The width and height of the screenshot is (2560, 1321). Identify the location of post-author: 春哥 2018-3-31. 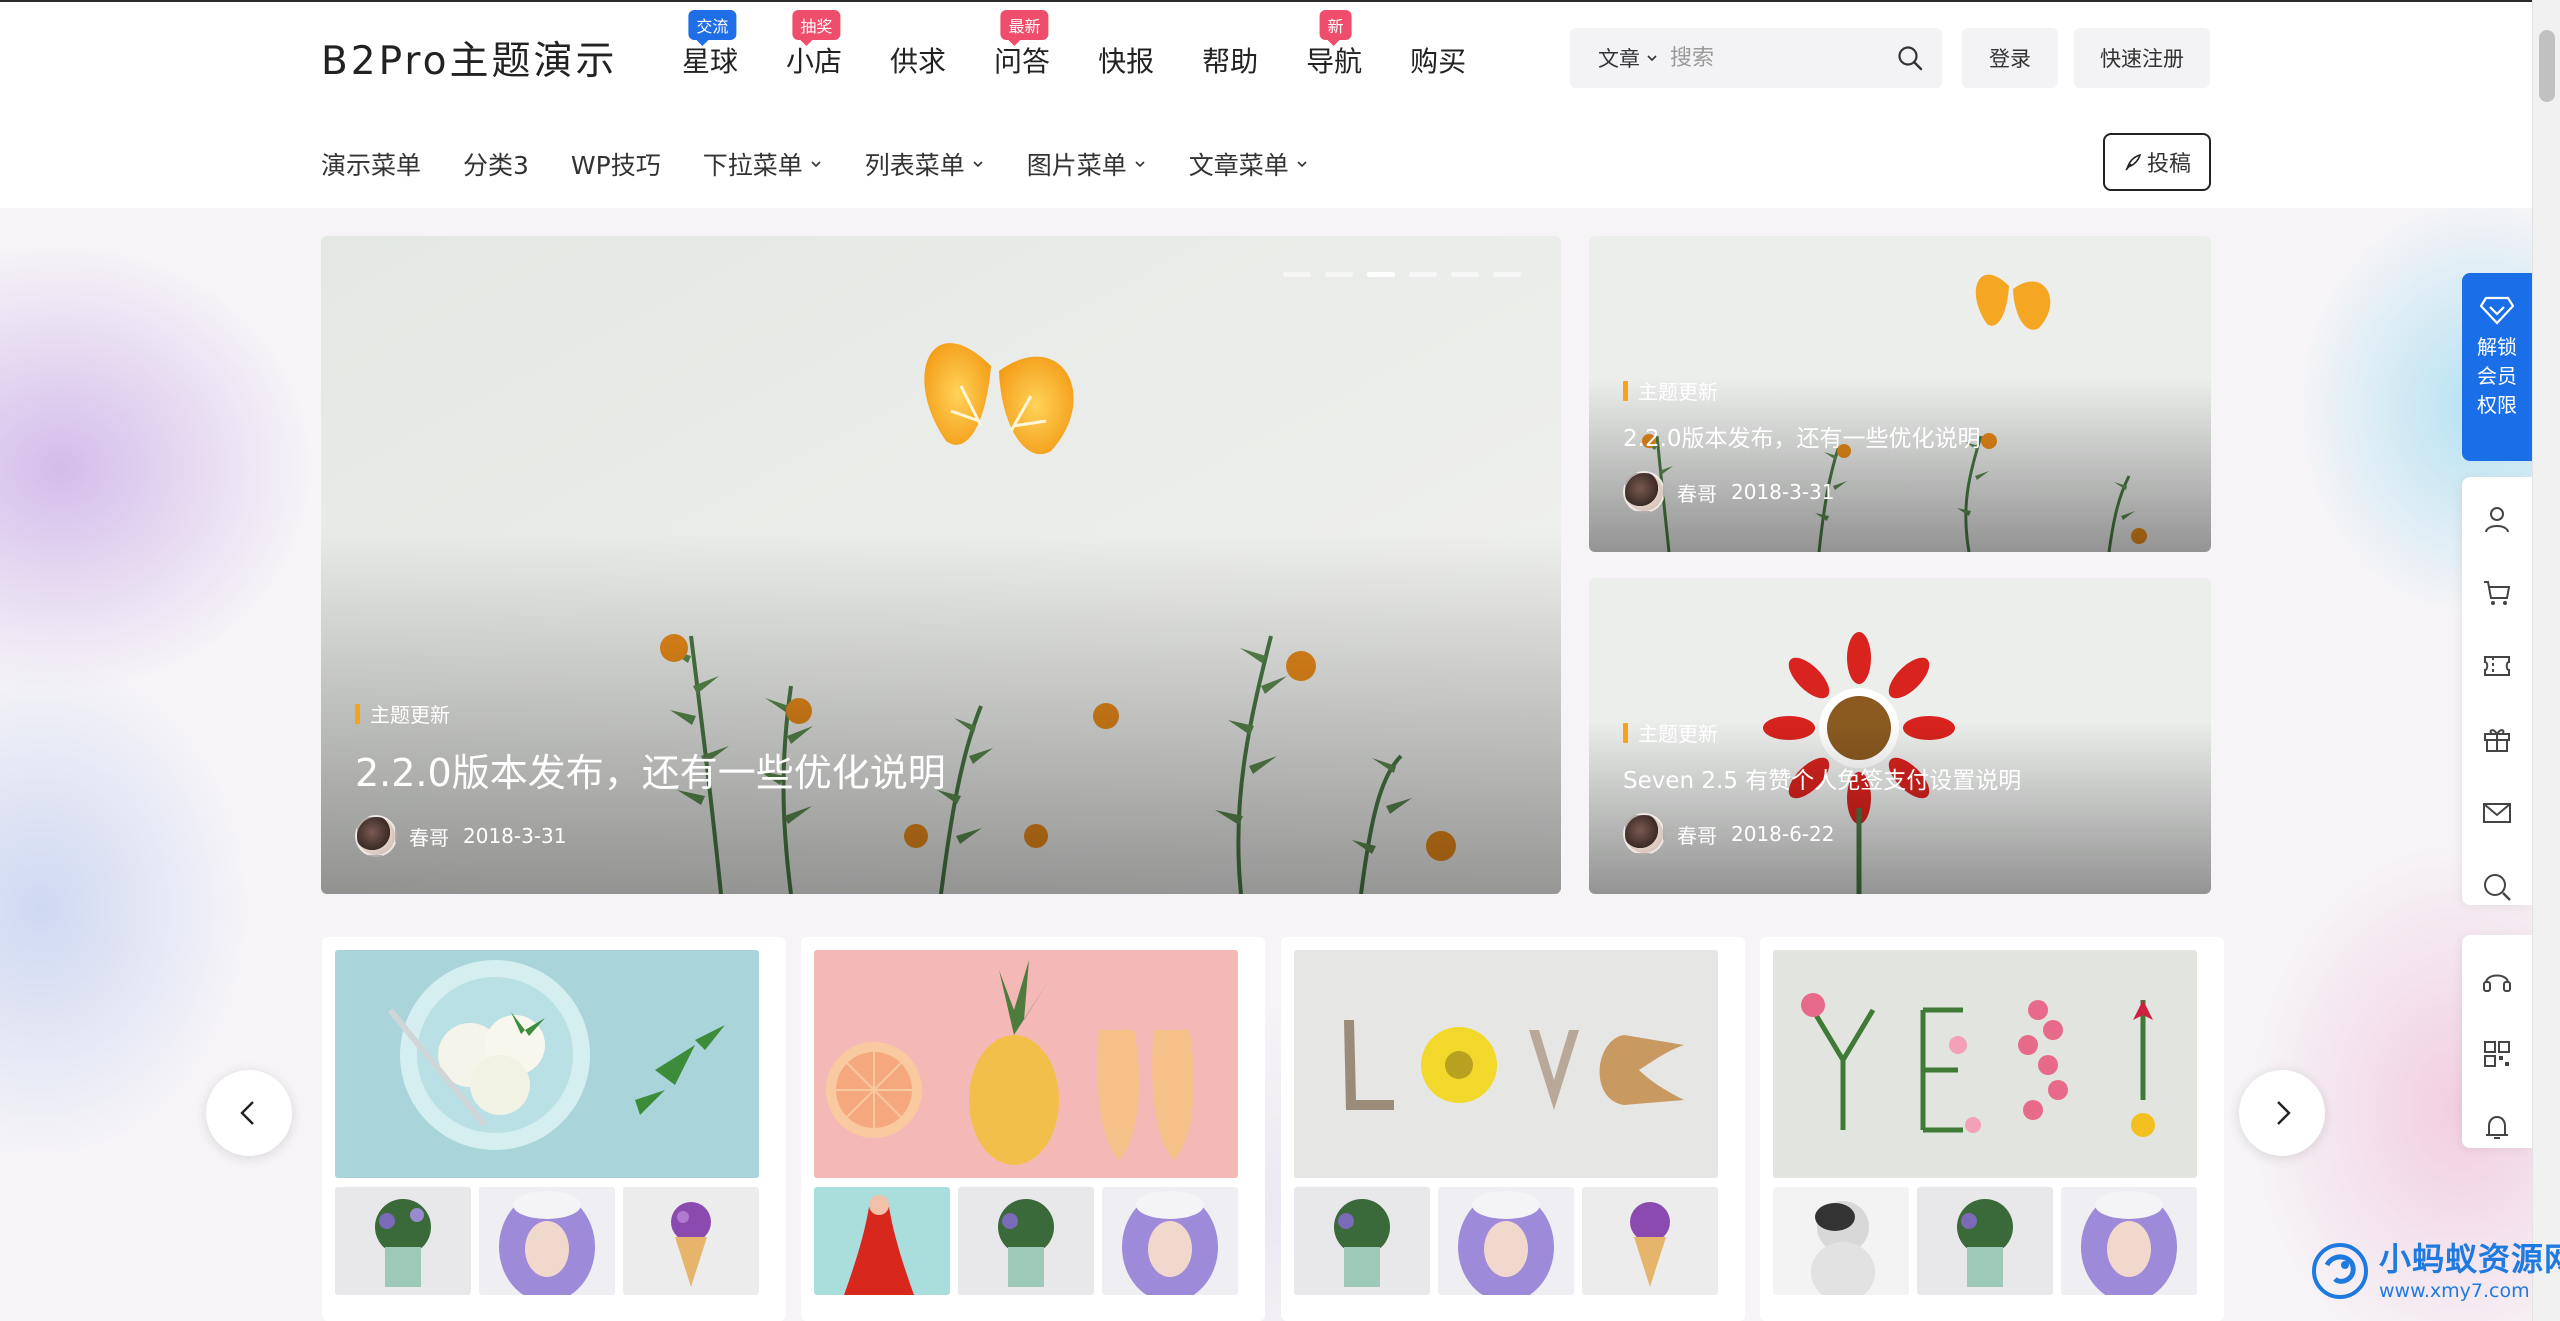
(1802, 492).